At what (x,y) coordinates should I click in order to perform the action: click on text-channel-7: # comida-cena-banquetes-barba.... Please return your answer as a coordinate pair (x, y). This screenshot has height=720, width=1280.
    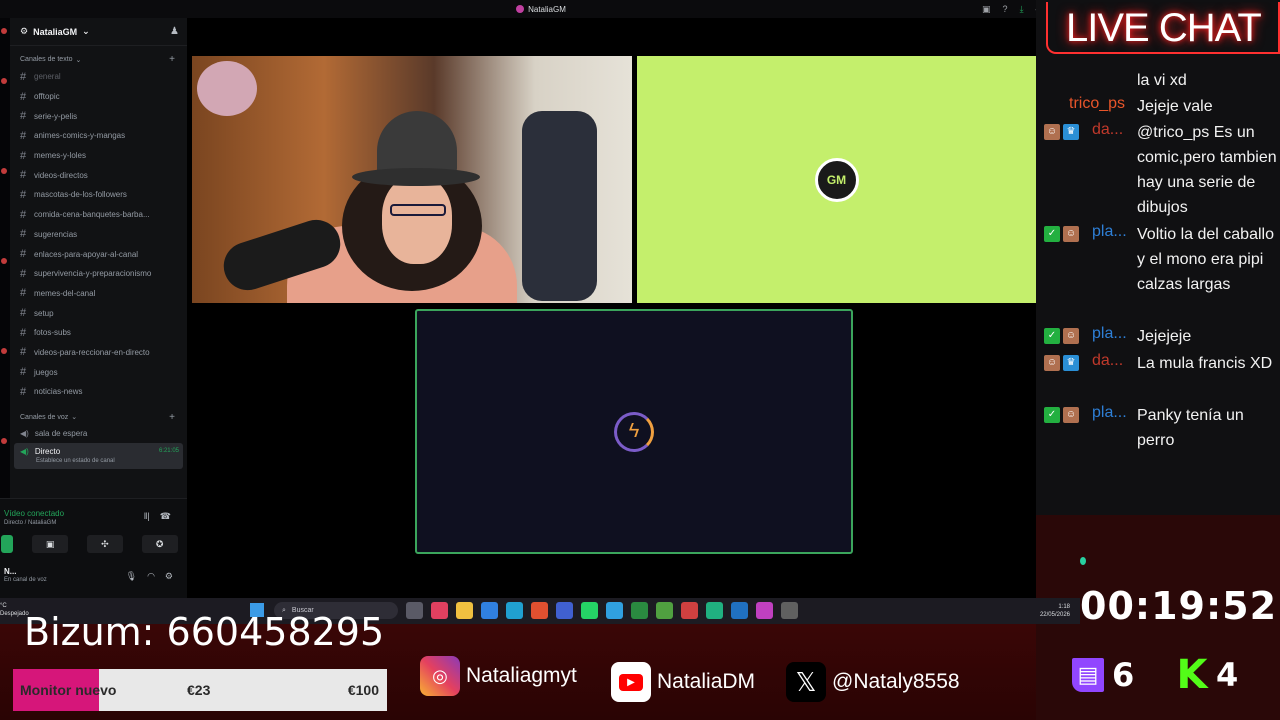
    Looking at the image, I should click on (98, 215).